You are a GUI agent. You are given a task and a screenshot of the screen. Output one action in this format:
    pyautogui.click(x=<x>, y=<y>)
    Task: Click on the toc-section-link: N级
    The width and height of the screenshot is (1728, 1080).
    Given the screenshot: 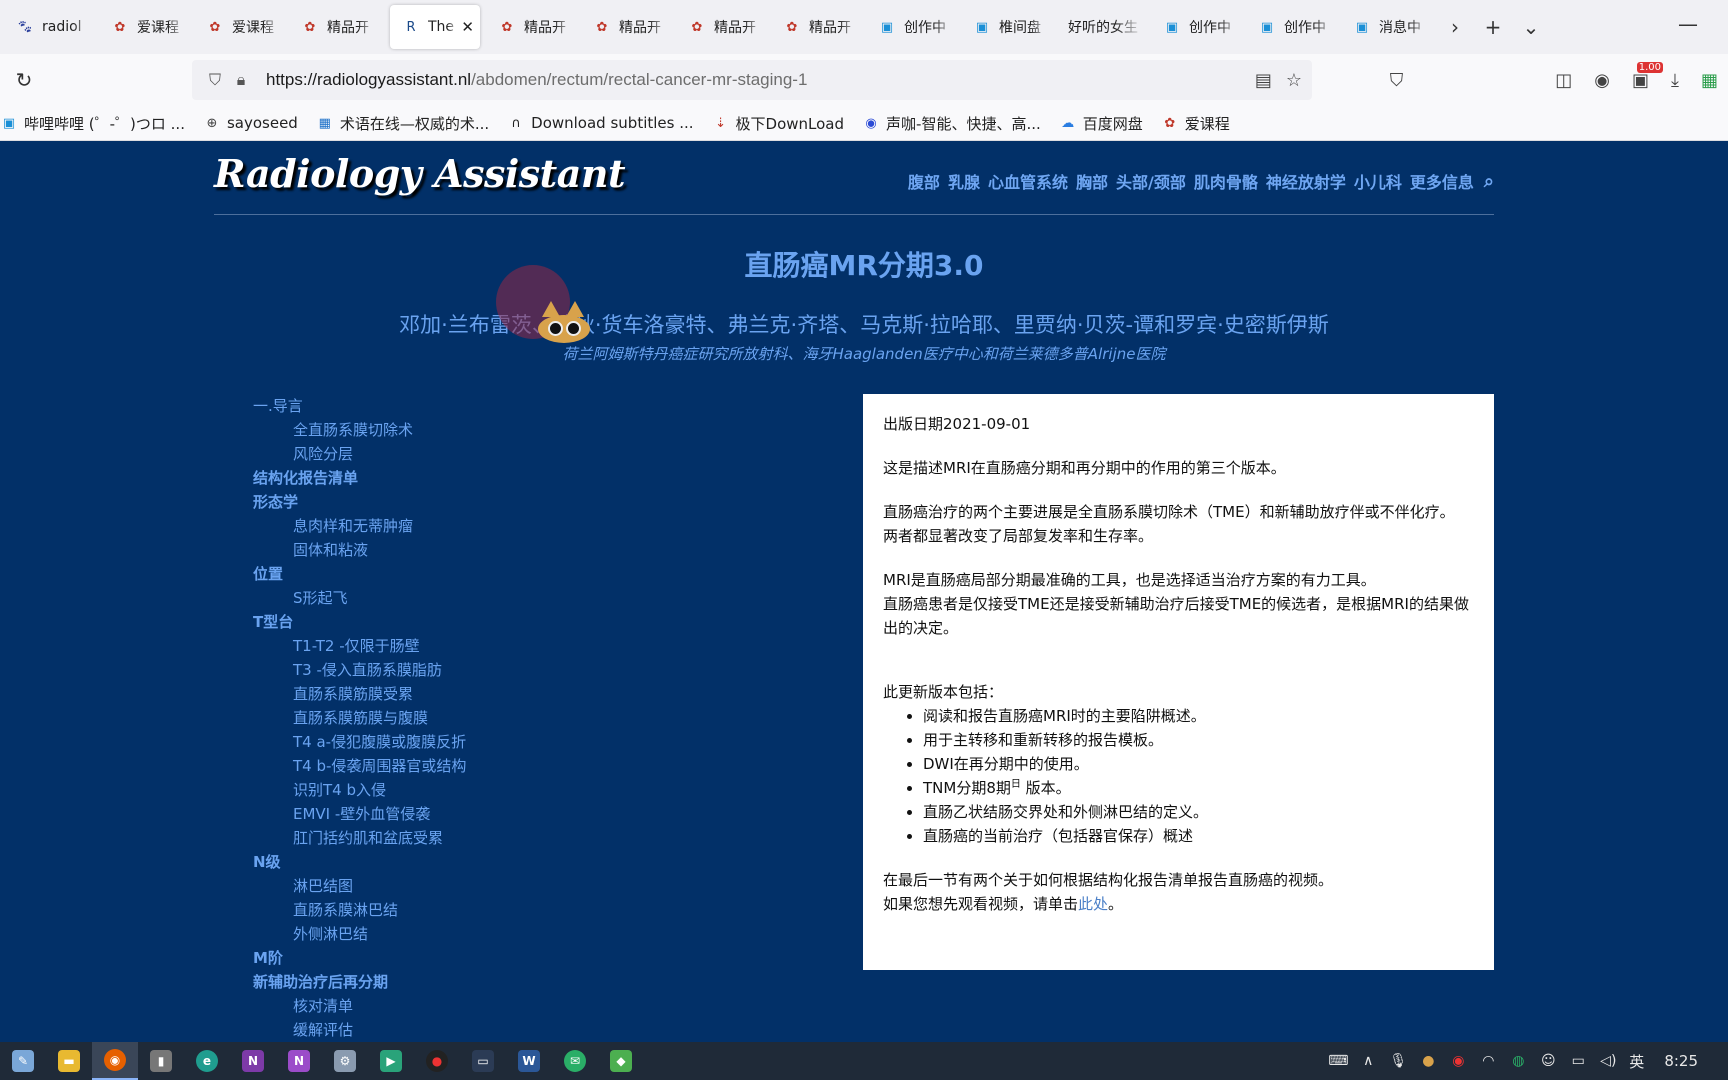 What is the action you would take?
    pyautogui.click(x=513, y=862)
    